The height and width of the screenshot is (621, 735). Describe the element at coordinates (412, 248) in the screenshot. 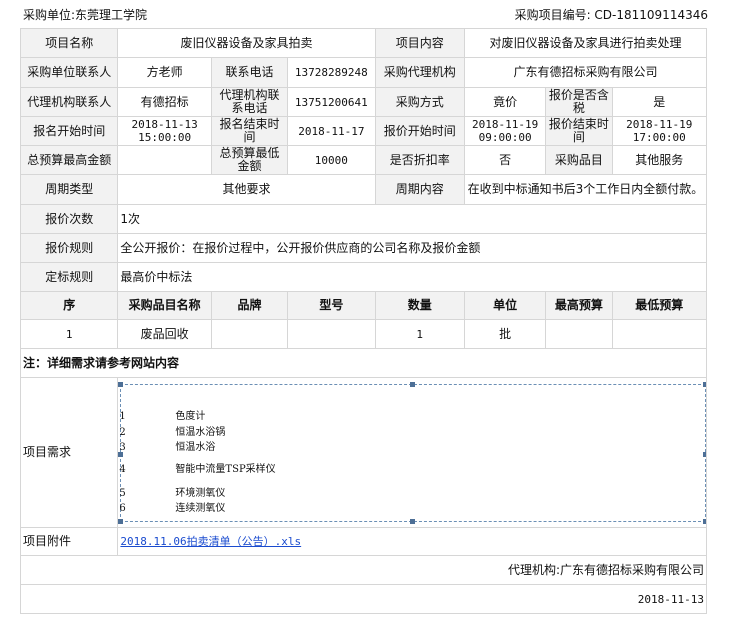

I see `quote-rule: 全公开报价：在报价过程中，公开报价供应商的公司名称及报价金额` at that location.